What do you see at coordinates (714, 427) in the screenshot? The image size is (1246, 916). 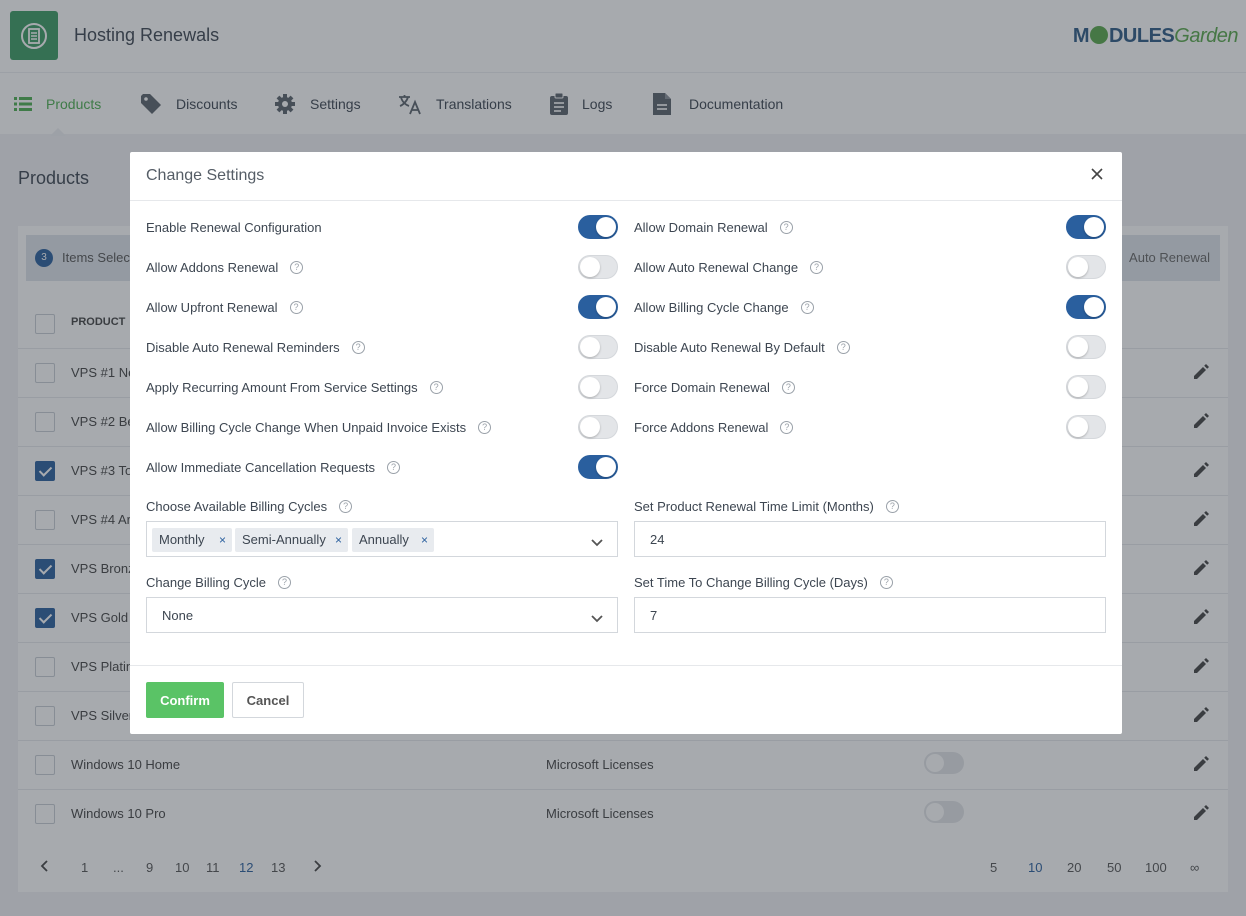 I see `option-label: Force Addons Renewal?` at bounding box center [714, 427].